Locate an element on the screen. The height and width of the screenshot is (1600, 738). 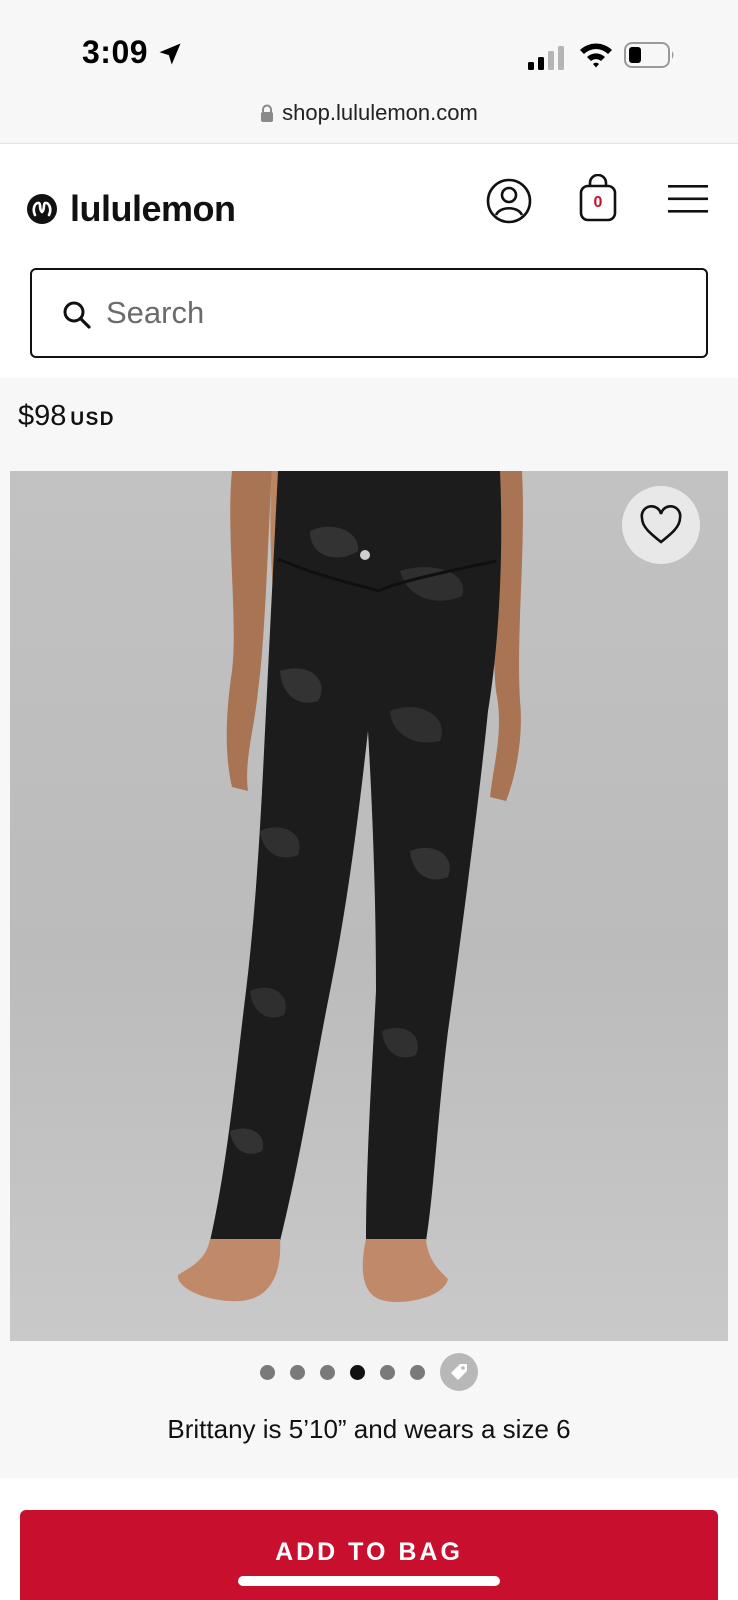
url-text: shop.lululemon.com is located at coordinates (380, 112).